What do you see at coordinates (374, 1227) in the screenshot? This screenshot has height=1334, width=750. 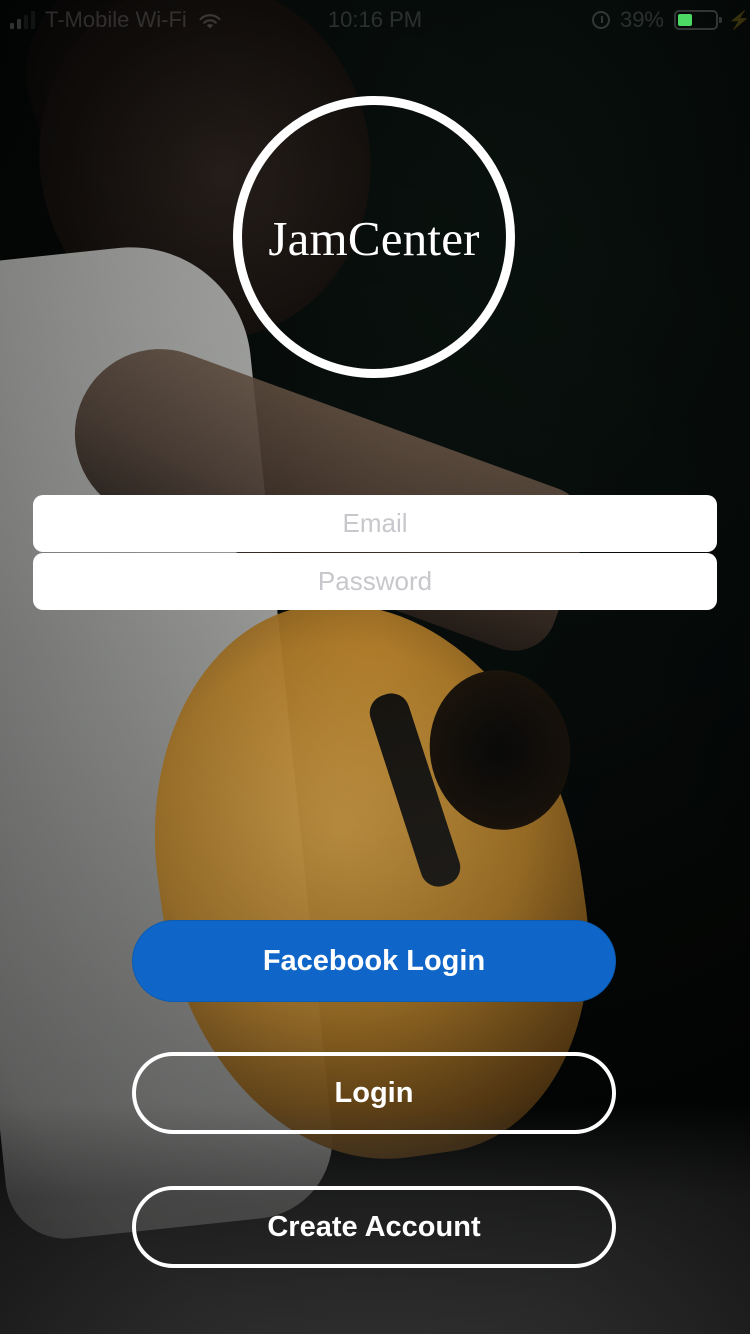 I see `create-account-button: Create Account` at bounding box center [374, 1227].